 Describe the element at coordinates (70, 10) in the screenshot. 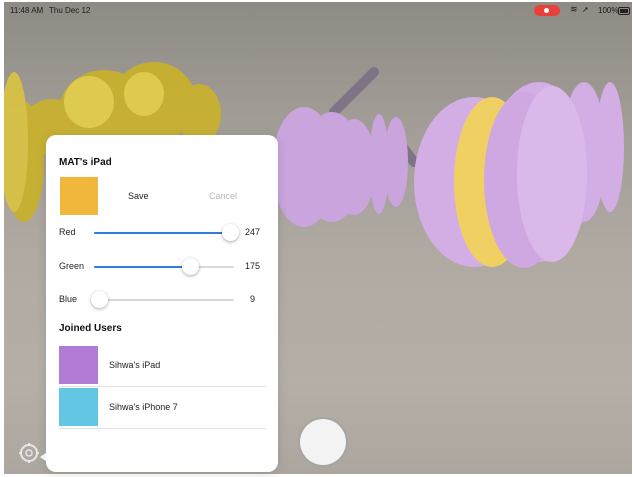

I see `status-date: Thu Dec 12` at that location.